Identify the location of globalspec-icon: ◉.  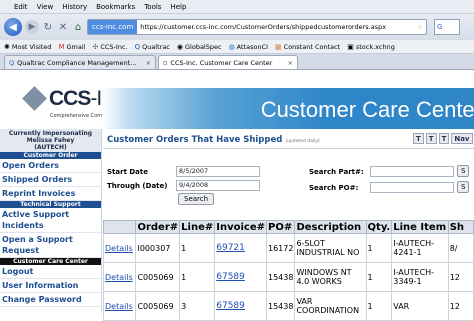
(179, 46).